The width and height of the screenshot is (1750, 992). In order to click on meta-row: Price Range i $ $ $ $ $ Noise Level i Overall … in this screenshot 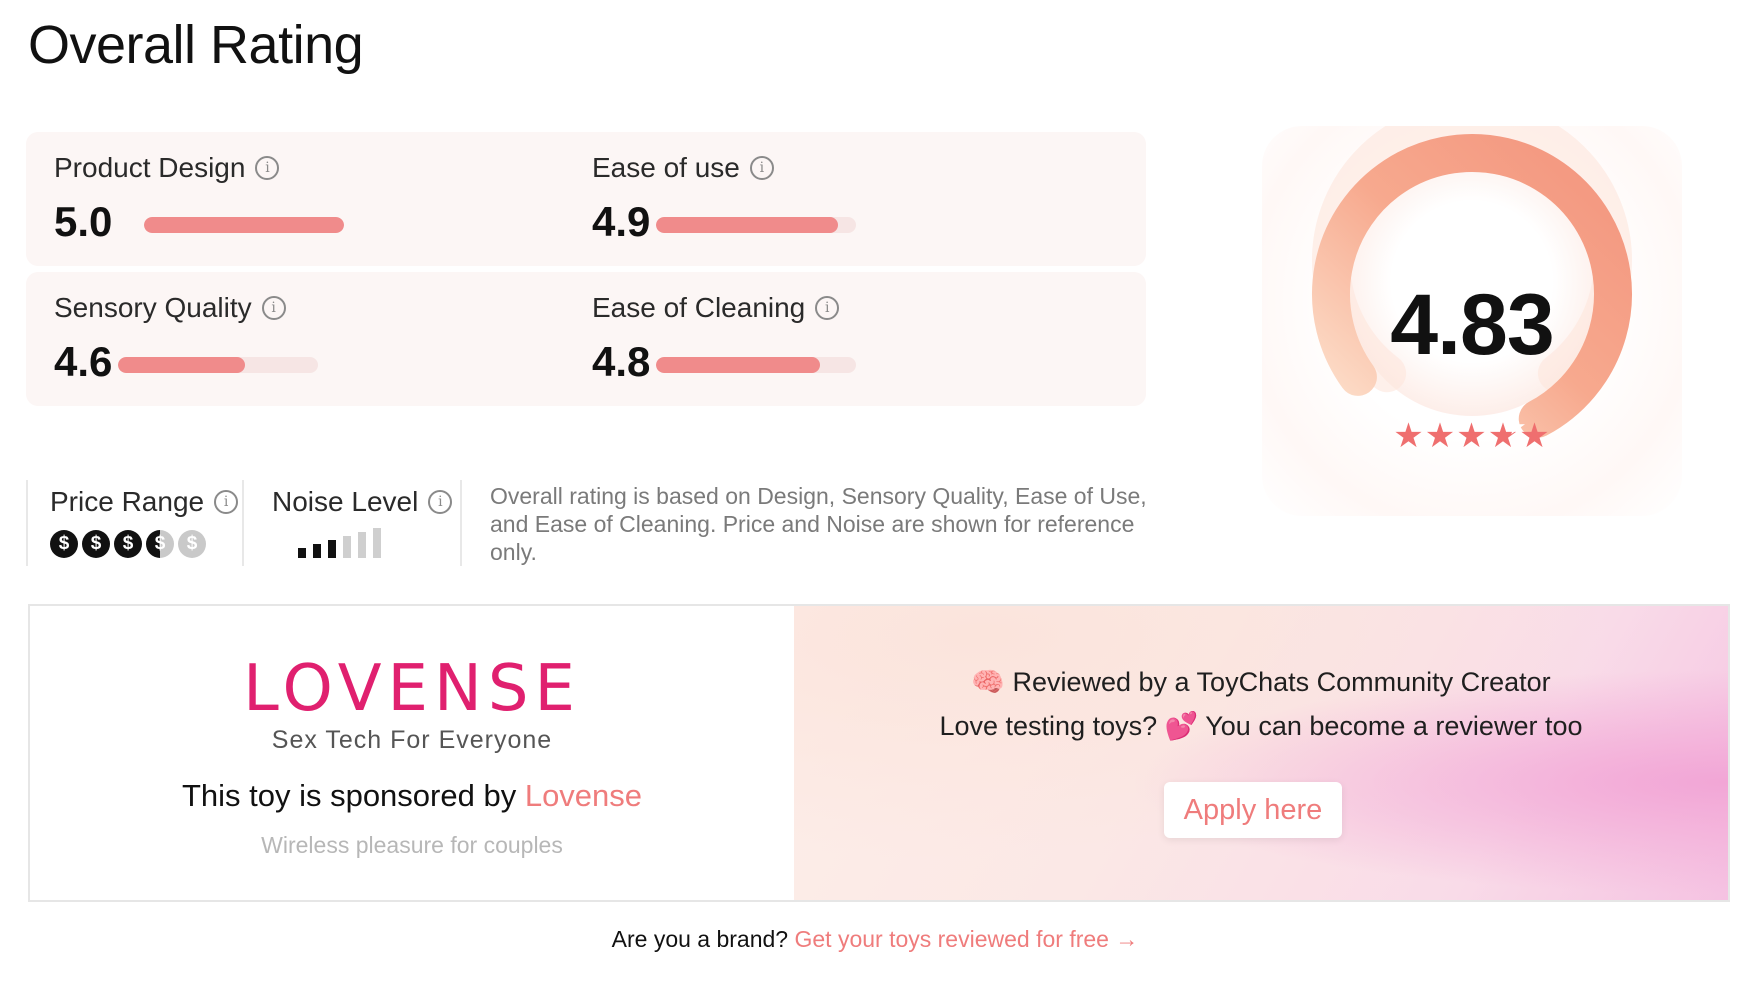, I will do `click(617, 523)`.